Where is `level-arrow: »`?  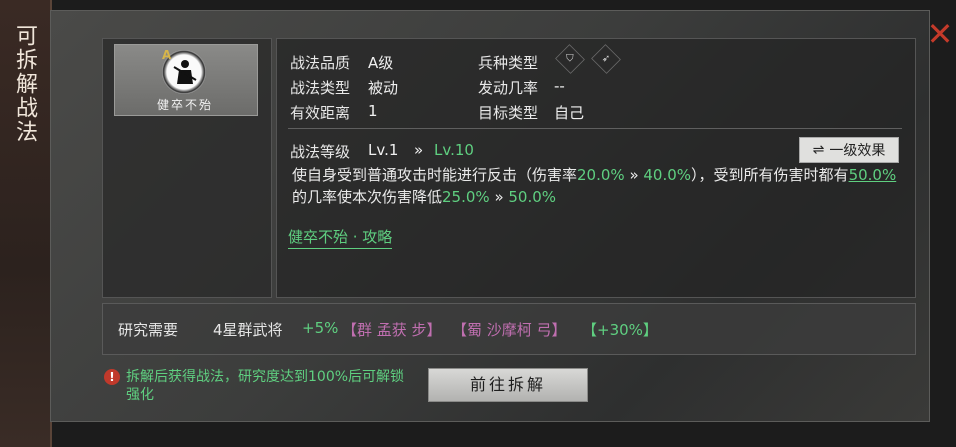
level-arrow: » is located at coordinates (419, 150).